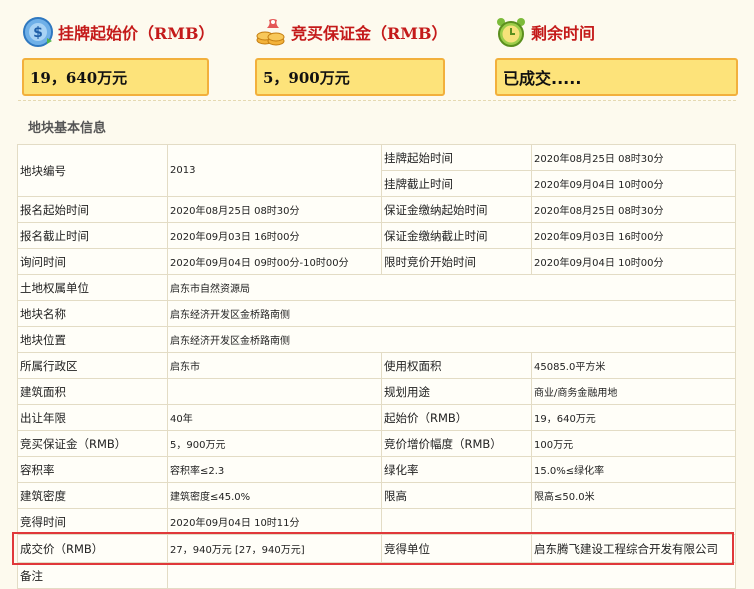 This screenshot has height=589, width=754. I want to click on table-cell: 容积率, so click(92, 469).